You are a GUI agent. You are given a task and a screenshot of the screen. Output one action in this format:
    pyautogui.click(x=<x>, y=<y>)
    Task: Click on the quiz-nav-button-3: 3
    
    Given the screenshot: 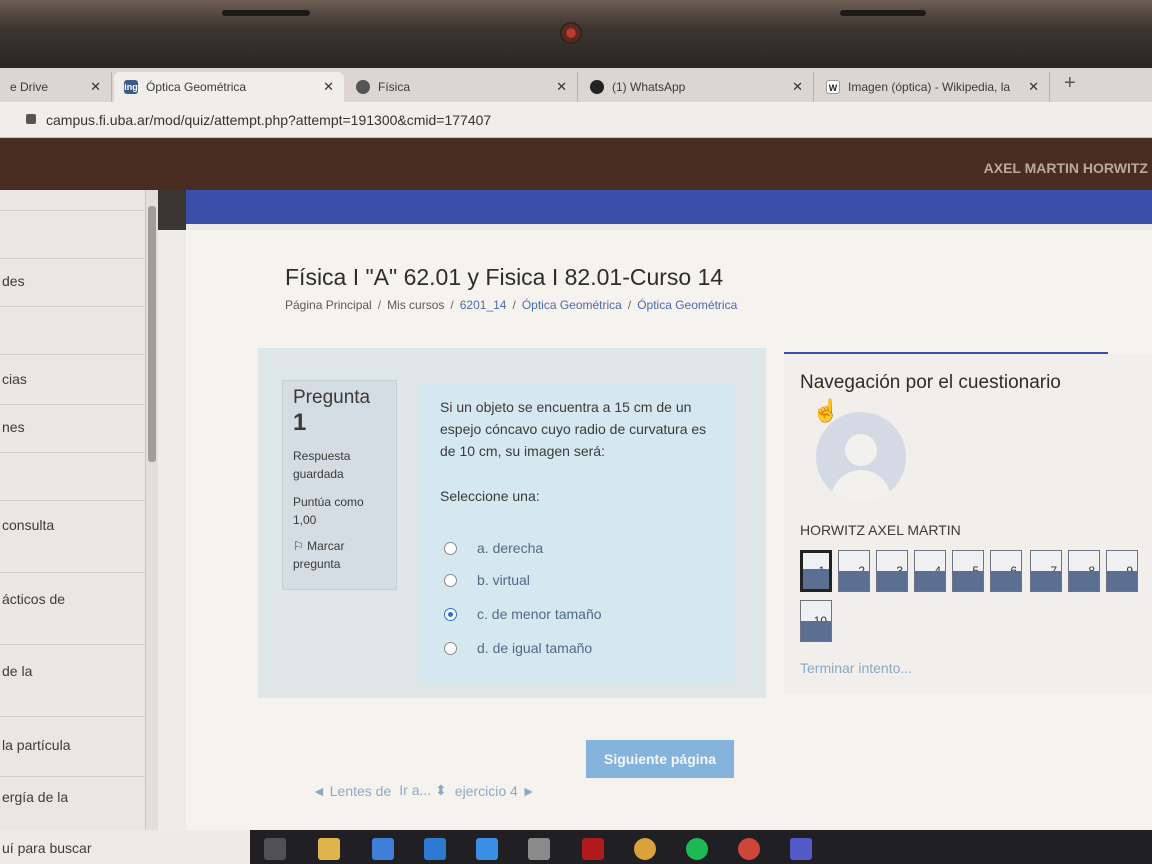 What is the action you would take?
    pyautogui.click(x=892, y=571)
    